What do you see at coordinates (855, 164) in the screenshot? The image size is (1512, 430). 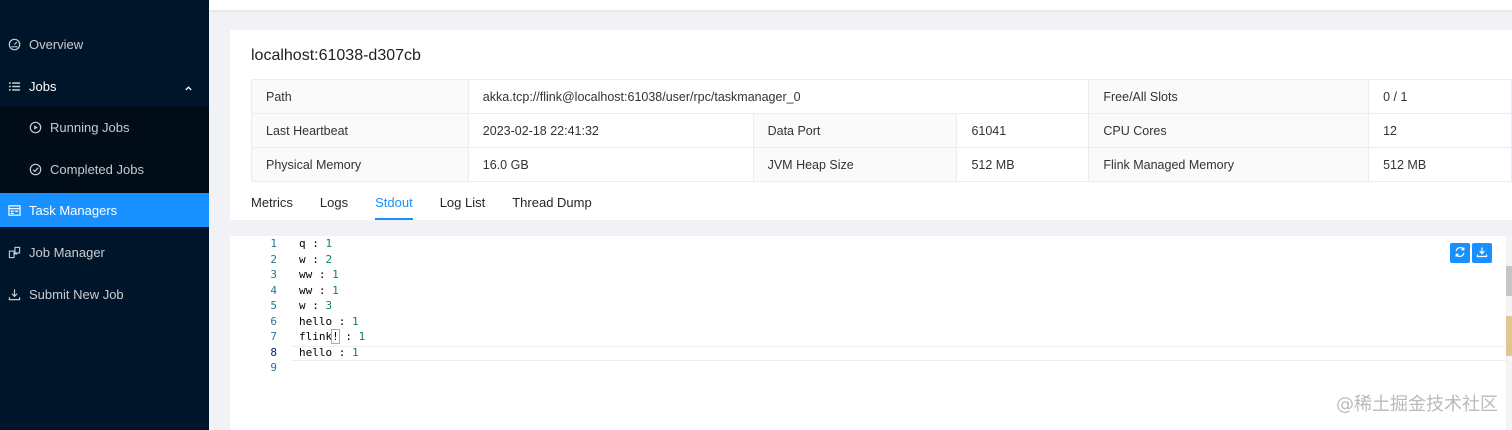 I see `jvm-heap-label: JVM Heap Size` at bounding box center [855, 164].